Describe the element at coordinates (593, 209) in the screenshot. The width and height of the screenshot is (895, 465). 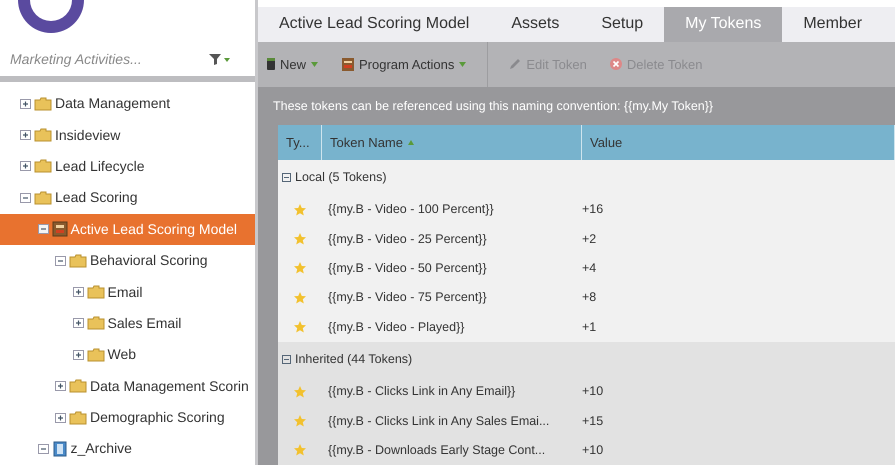
I see `token-value: +16` at that location.